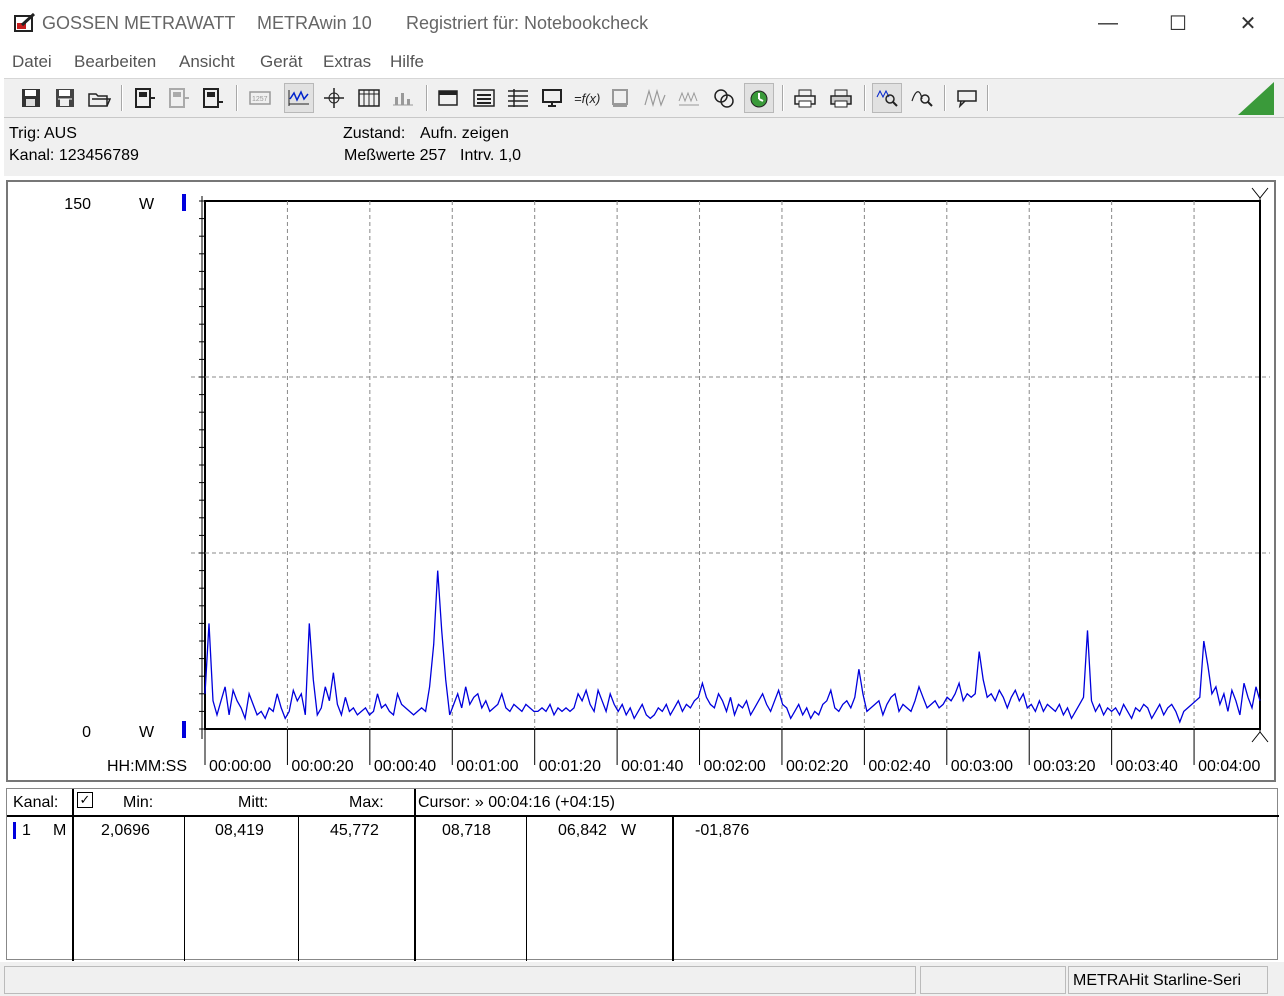  Describe the element at coordinates (366, 802) in the screenshot. I see `col-header-max: Max:` at that location.